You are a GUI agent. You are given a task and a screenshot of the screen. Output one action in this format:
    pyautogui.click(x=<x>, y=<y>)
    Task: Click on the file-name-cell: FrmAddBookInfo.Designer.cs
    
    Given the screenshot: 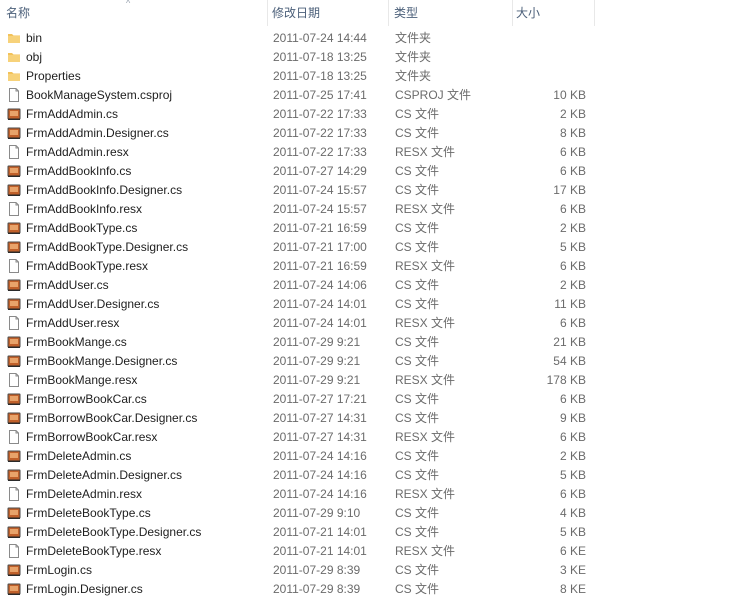 What is the action you would take?
    pyautogui.click(x=134, y=190)
    